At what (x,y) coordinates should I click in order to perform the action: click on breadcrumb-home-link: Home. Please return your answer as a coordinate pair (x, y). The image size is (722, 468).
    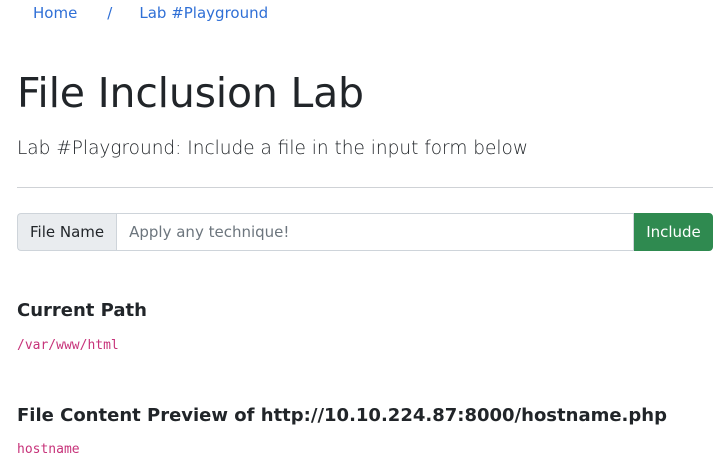
    Looking at the image, I should click on (55, 13).